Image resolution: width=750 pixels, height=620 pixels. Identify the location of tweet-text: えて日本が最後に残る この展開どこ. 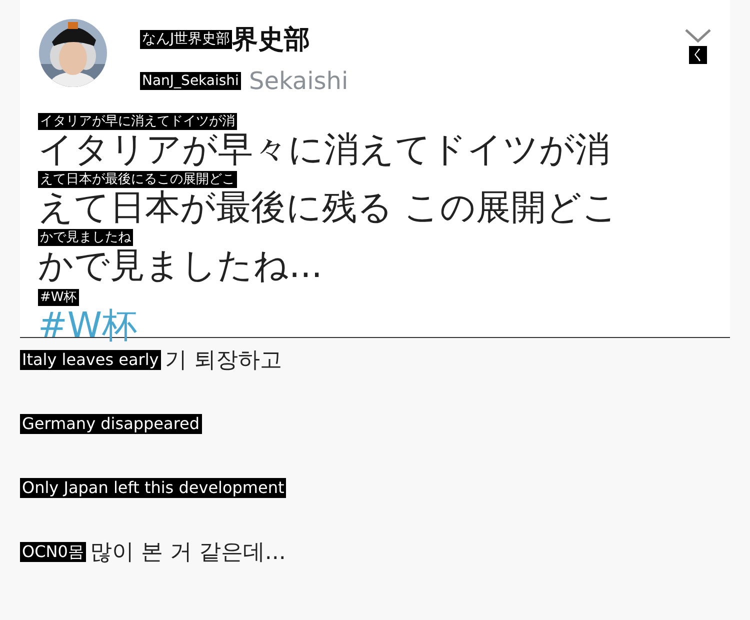
(329, 208).